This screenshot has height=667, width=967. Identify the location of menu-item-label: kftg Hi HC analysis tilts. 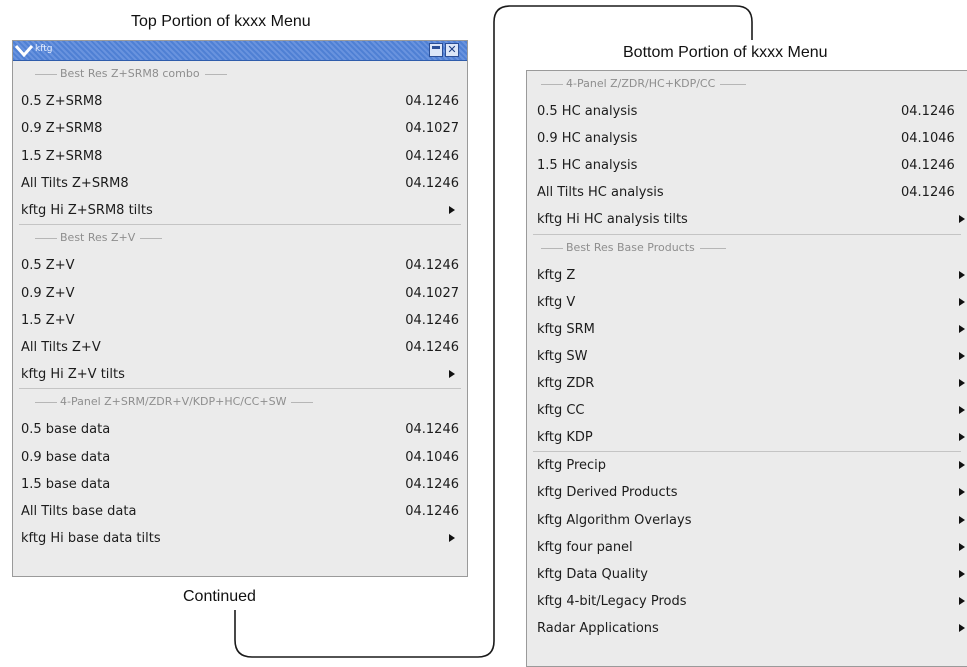
(612, 220).